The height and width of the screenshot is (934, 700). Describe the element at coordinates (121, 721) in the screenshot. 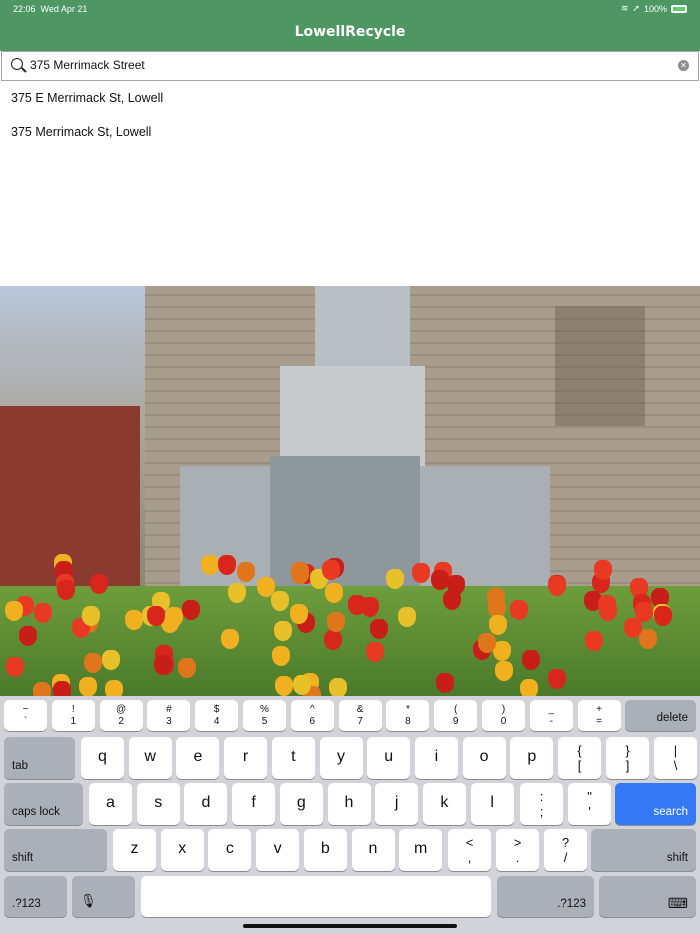

I see `key-2-label: 2` at that location.